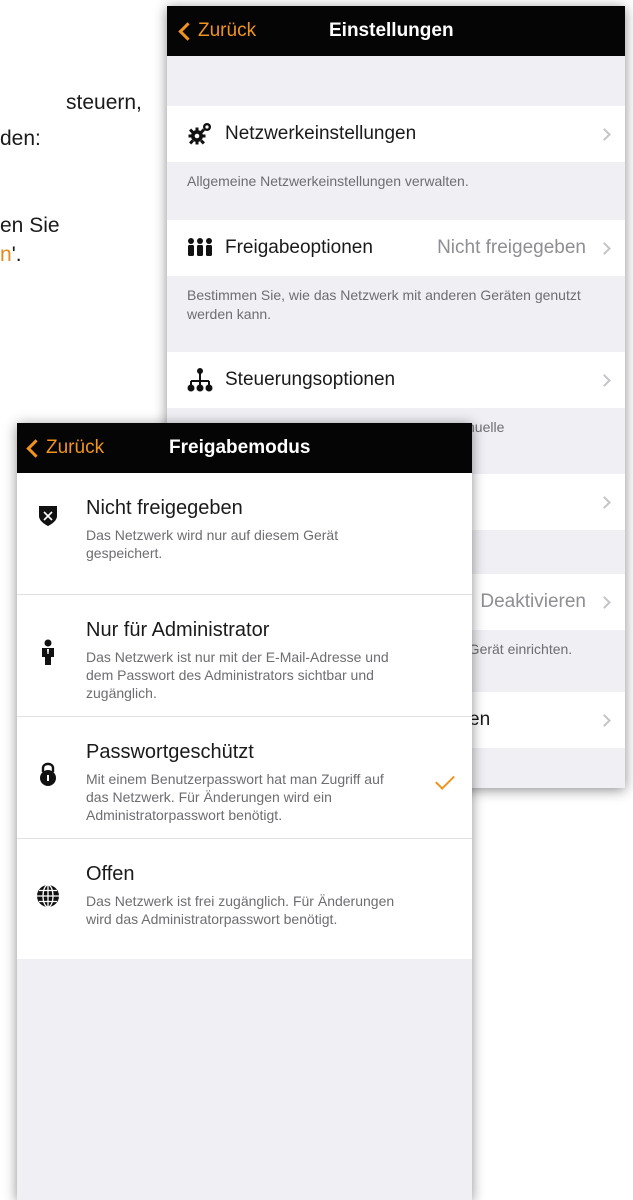  Describe the element at coordinates (30, 225) in the screenshot. I see `doc-text-line3: en Sie` at that location.